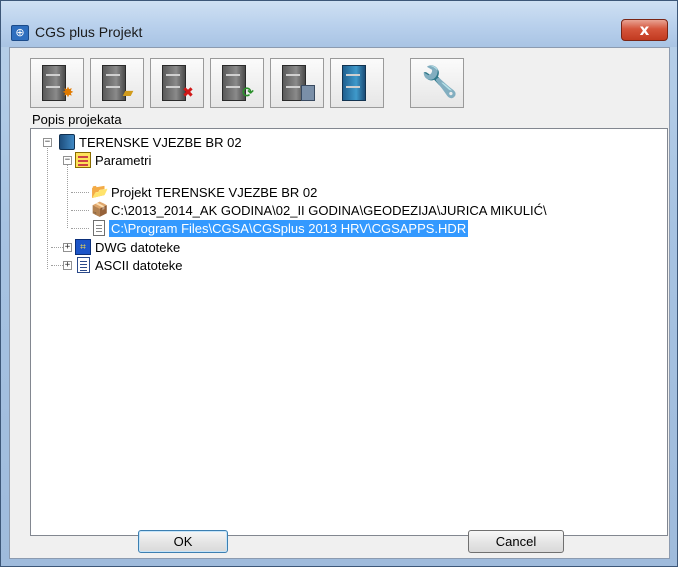  What do you see at coordinates (99, 228) in the screenshot?
I see `file-icon` at bounding box center [99, 228].